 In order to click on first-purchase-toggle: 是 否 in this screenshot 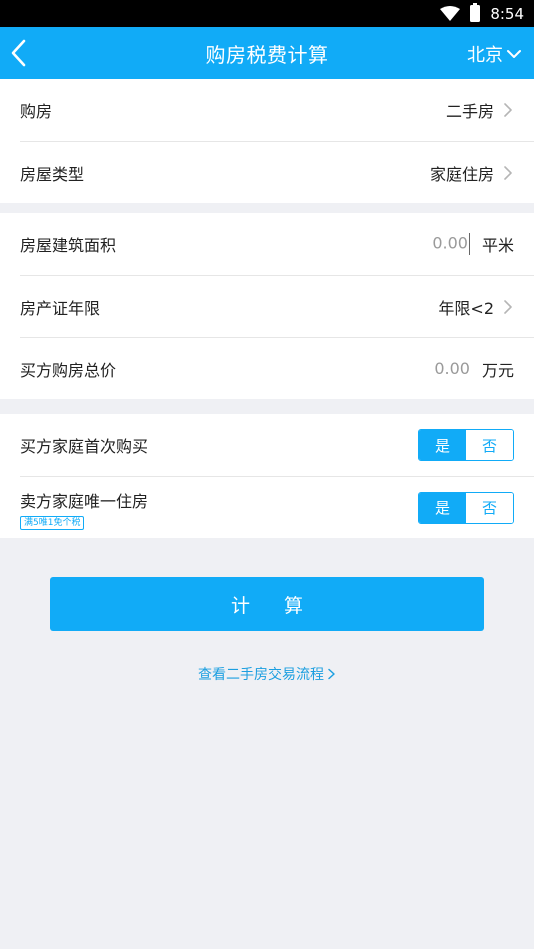, I will do `click(466, 445)`.